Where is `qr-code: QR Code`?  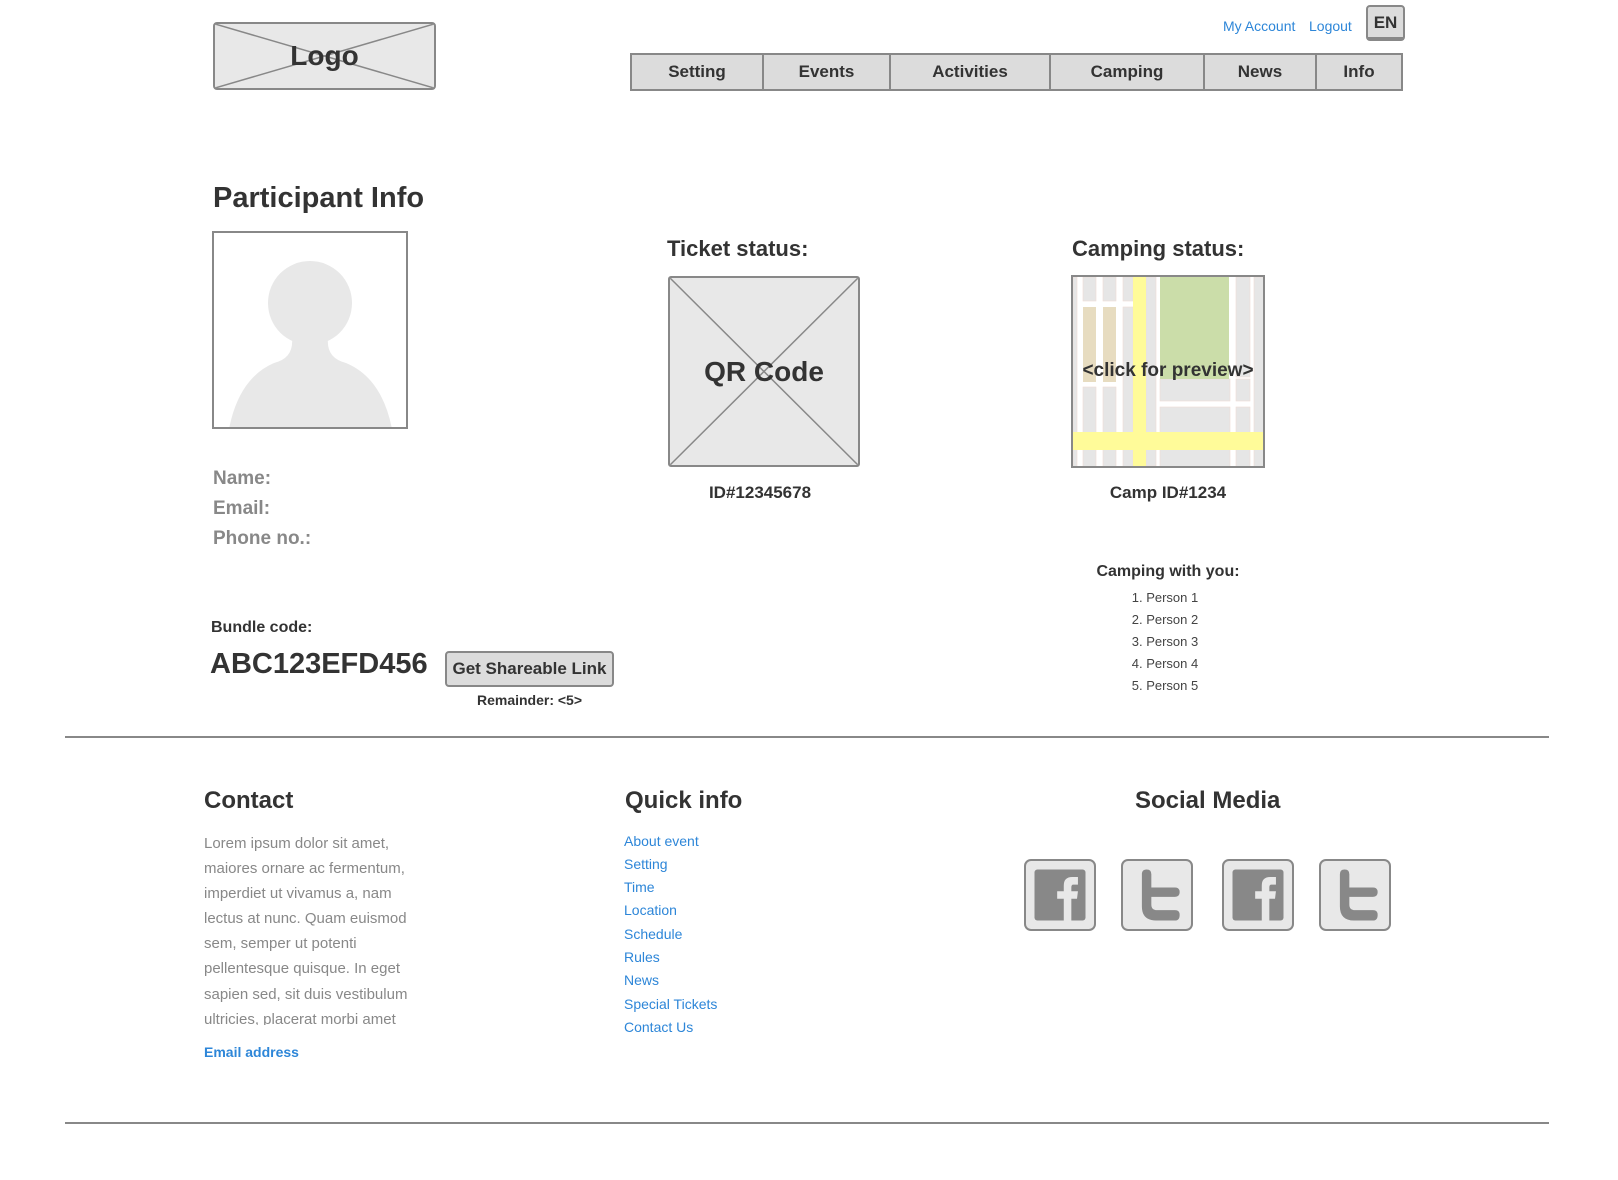 qr-code: QR Code is located at coordinates (764, 371).